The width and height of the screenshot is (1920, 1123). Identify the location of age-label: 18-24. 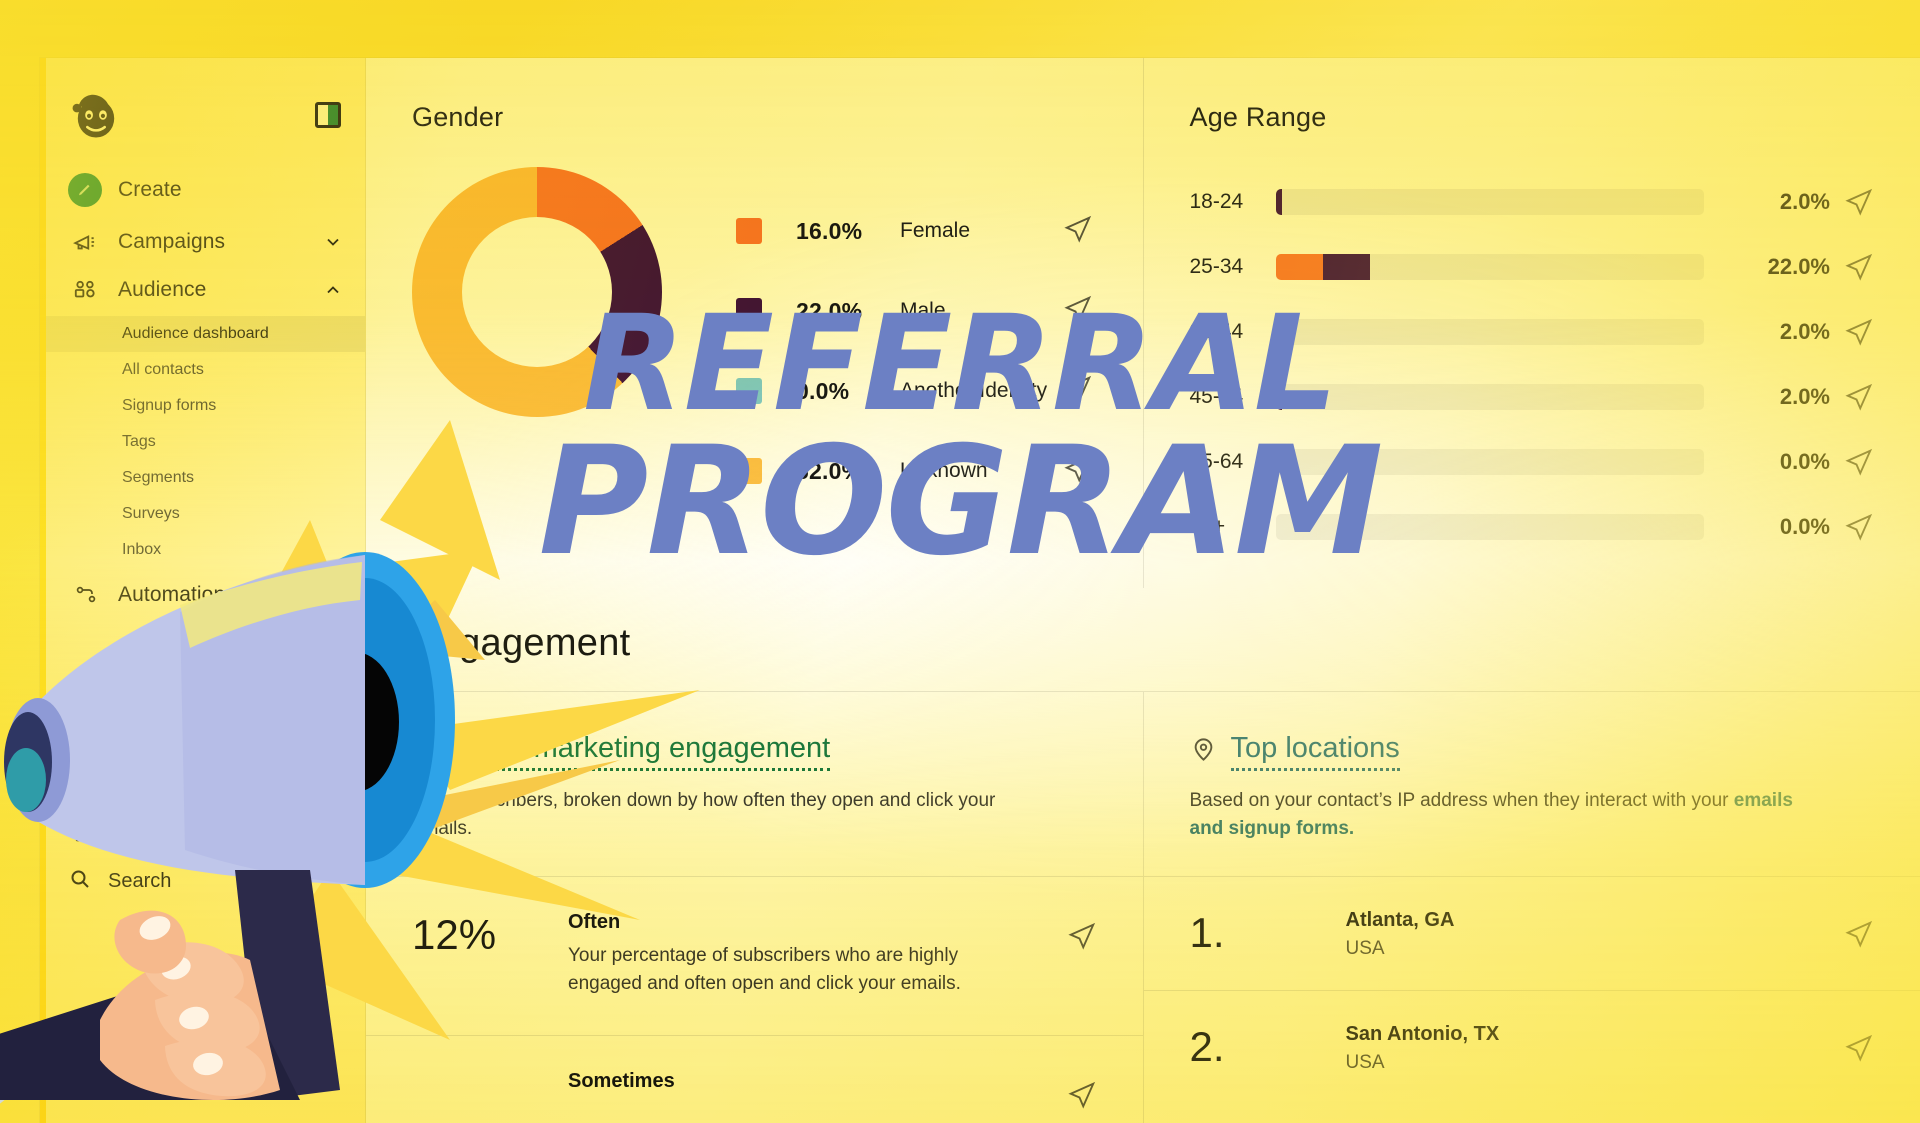
(1216, 201).